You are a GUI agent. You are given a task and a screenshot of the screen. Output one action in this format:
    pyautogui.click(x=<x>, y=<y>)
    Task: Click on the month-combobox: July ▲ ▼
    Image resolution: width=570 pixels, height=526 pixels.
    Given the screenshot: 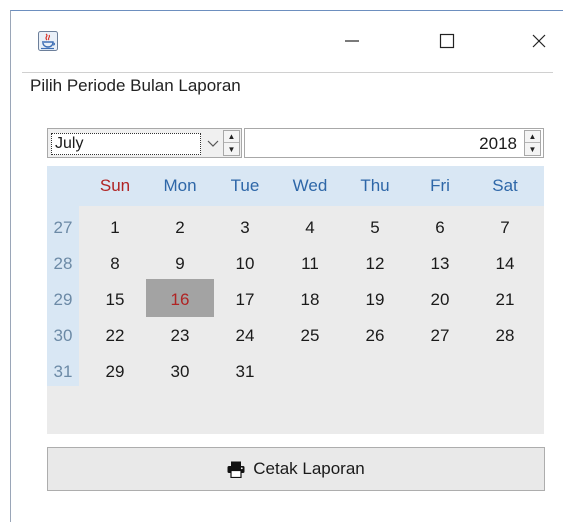 What is the action you would take?
    pyautogui.click(x=144, y=143)
    